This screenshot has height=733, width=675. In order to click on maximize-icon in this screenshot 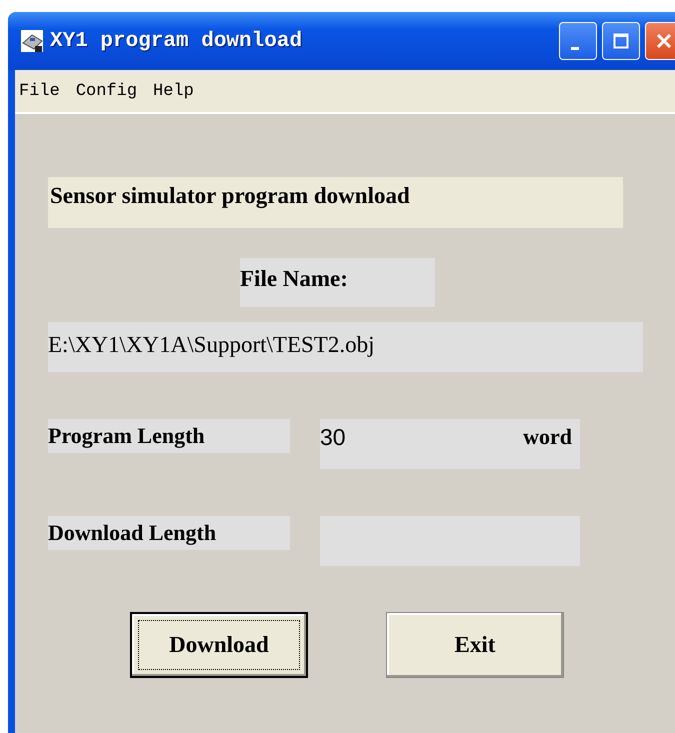, I will do `click(621, 41)`.